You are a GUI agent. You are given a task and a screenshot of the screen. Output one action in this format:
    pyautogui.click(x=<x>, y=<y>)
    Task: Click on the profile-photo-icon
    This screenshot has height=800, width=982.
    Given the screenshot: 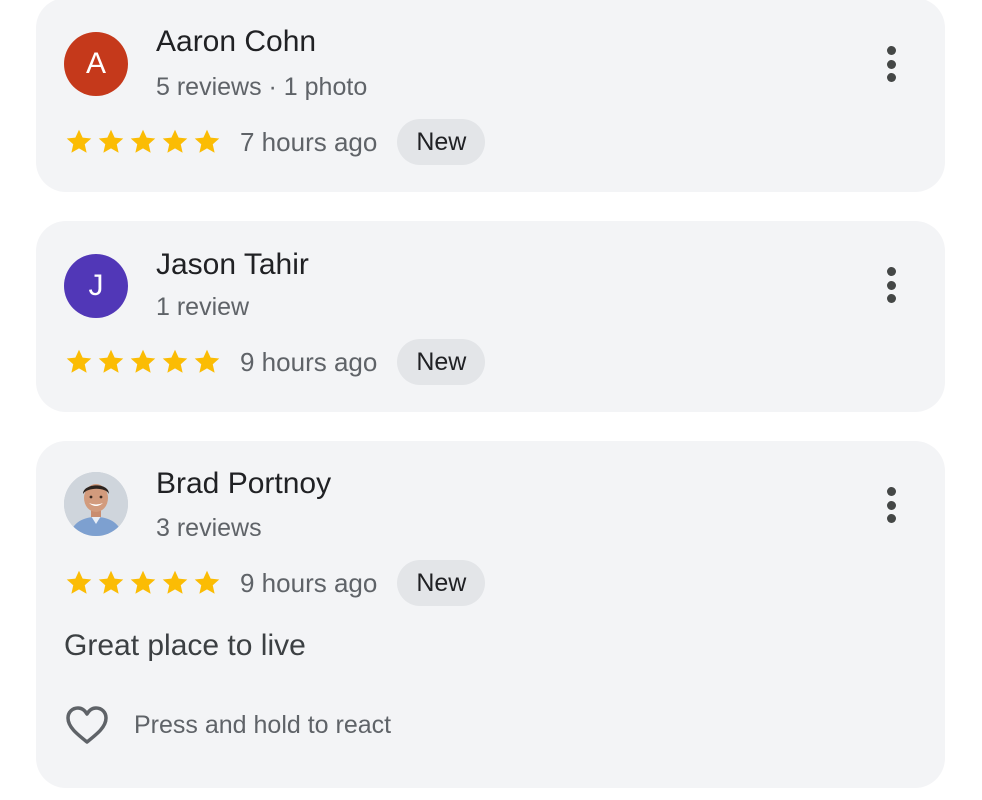 What is the action you would take?
    pyautogui.click(x=96, y=504)
    